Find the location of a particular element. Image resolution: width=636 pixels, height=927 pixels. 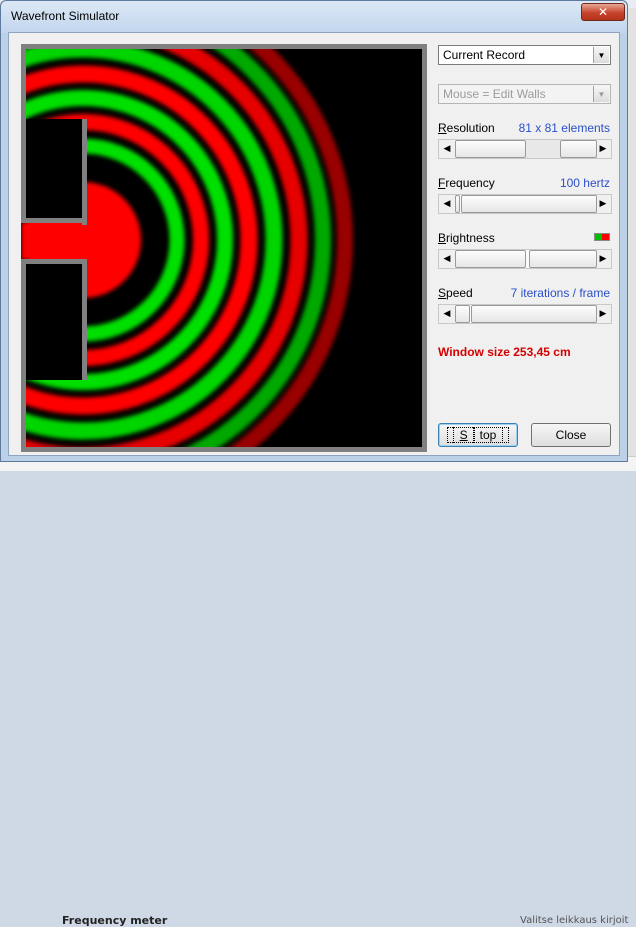

mouse-mode-dropdown: Mouse = Edit Walls ▼ is located at coordinates (524, 94).